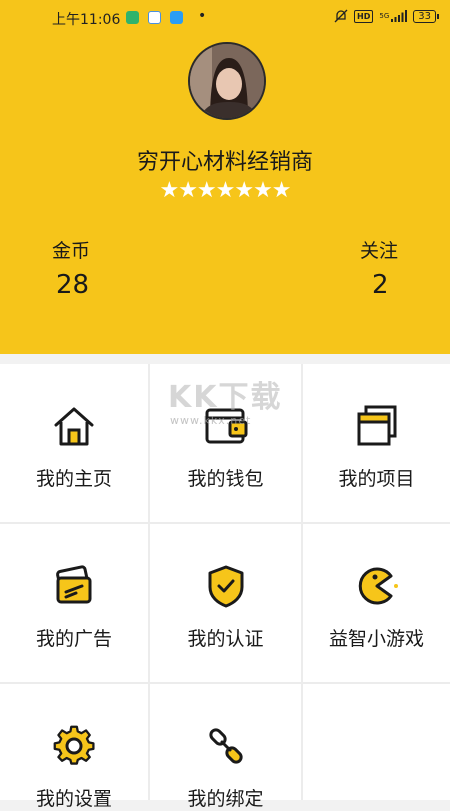  What do you see at coordinates (426, 16) in the screenshot?
I see `battery-icon: 33` at bounding box center [426, 16].